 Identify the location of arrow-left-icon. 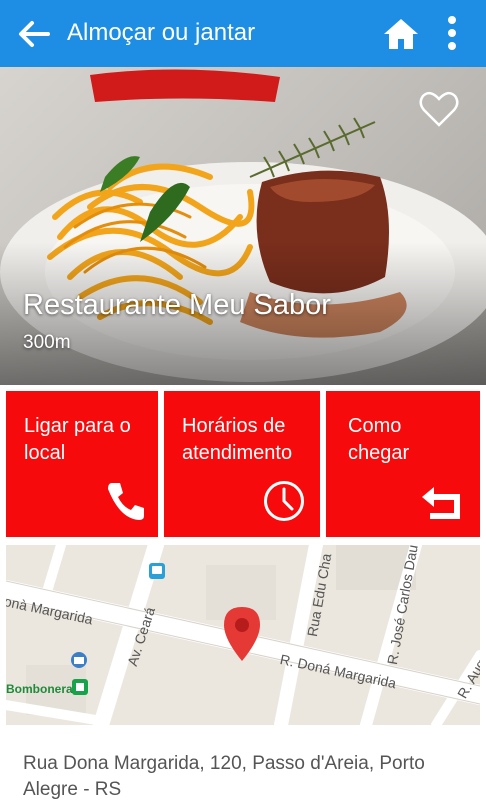
(34, 34).